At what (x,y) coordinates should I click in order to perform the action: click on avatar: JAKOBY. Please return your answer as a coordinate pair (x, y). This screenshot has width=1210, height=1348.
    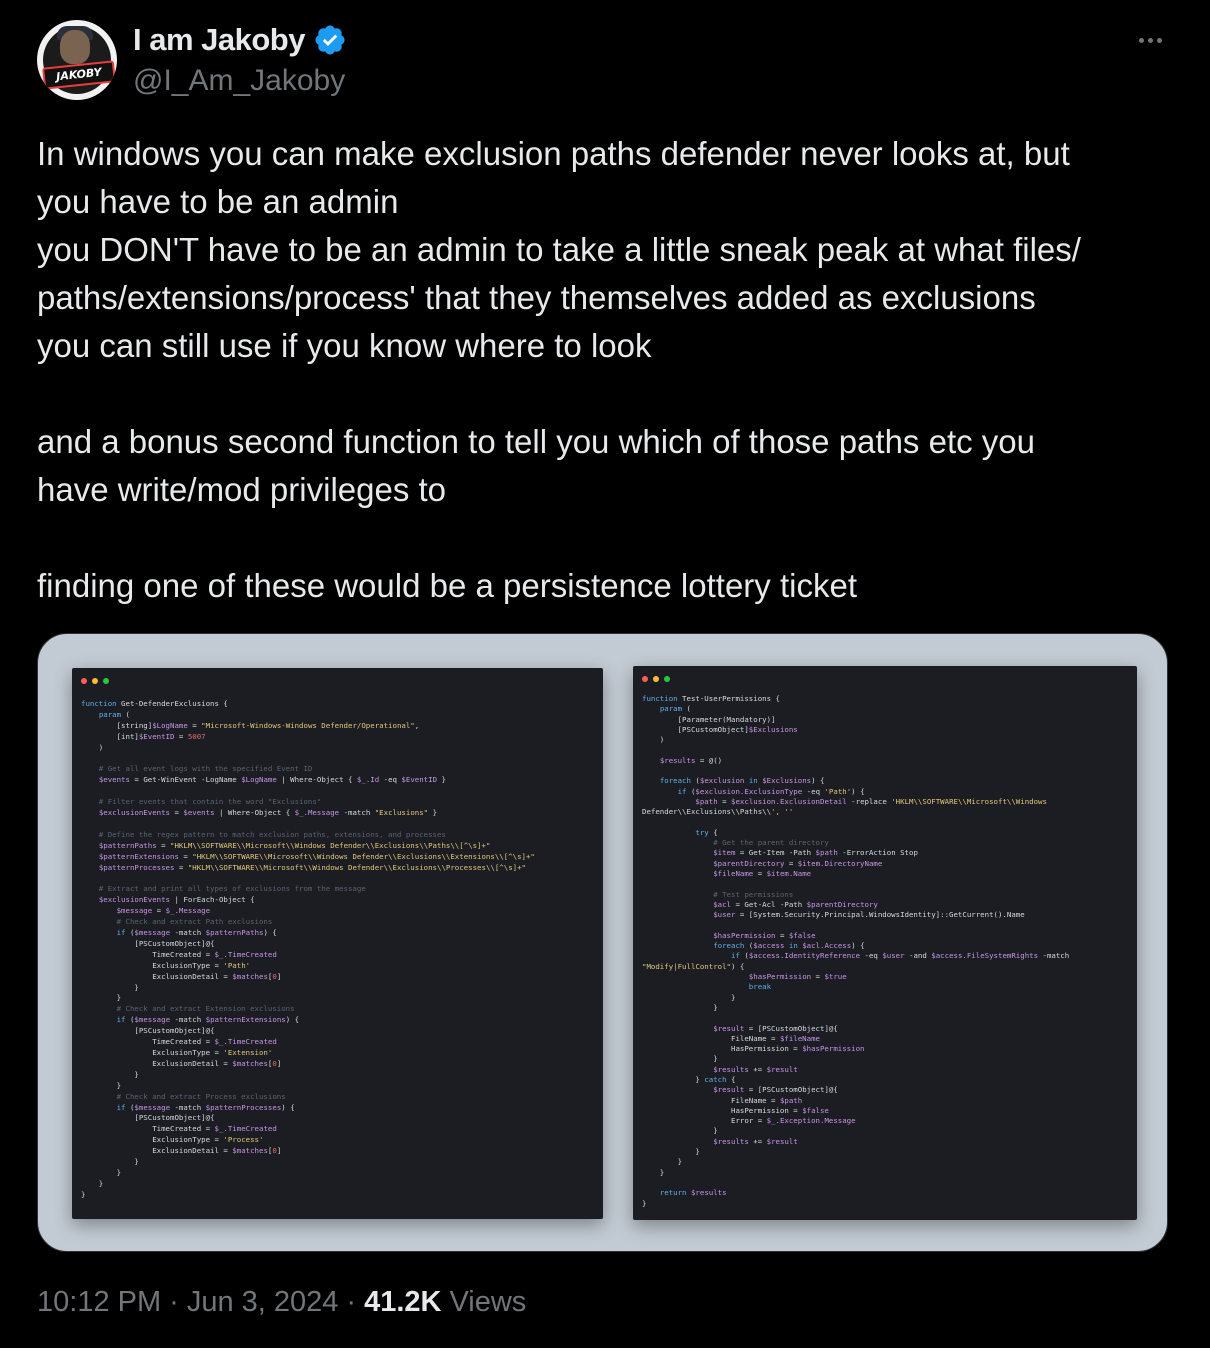
    Looking at the image, I should click on (77, 60).